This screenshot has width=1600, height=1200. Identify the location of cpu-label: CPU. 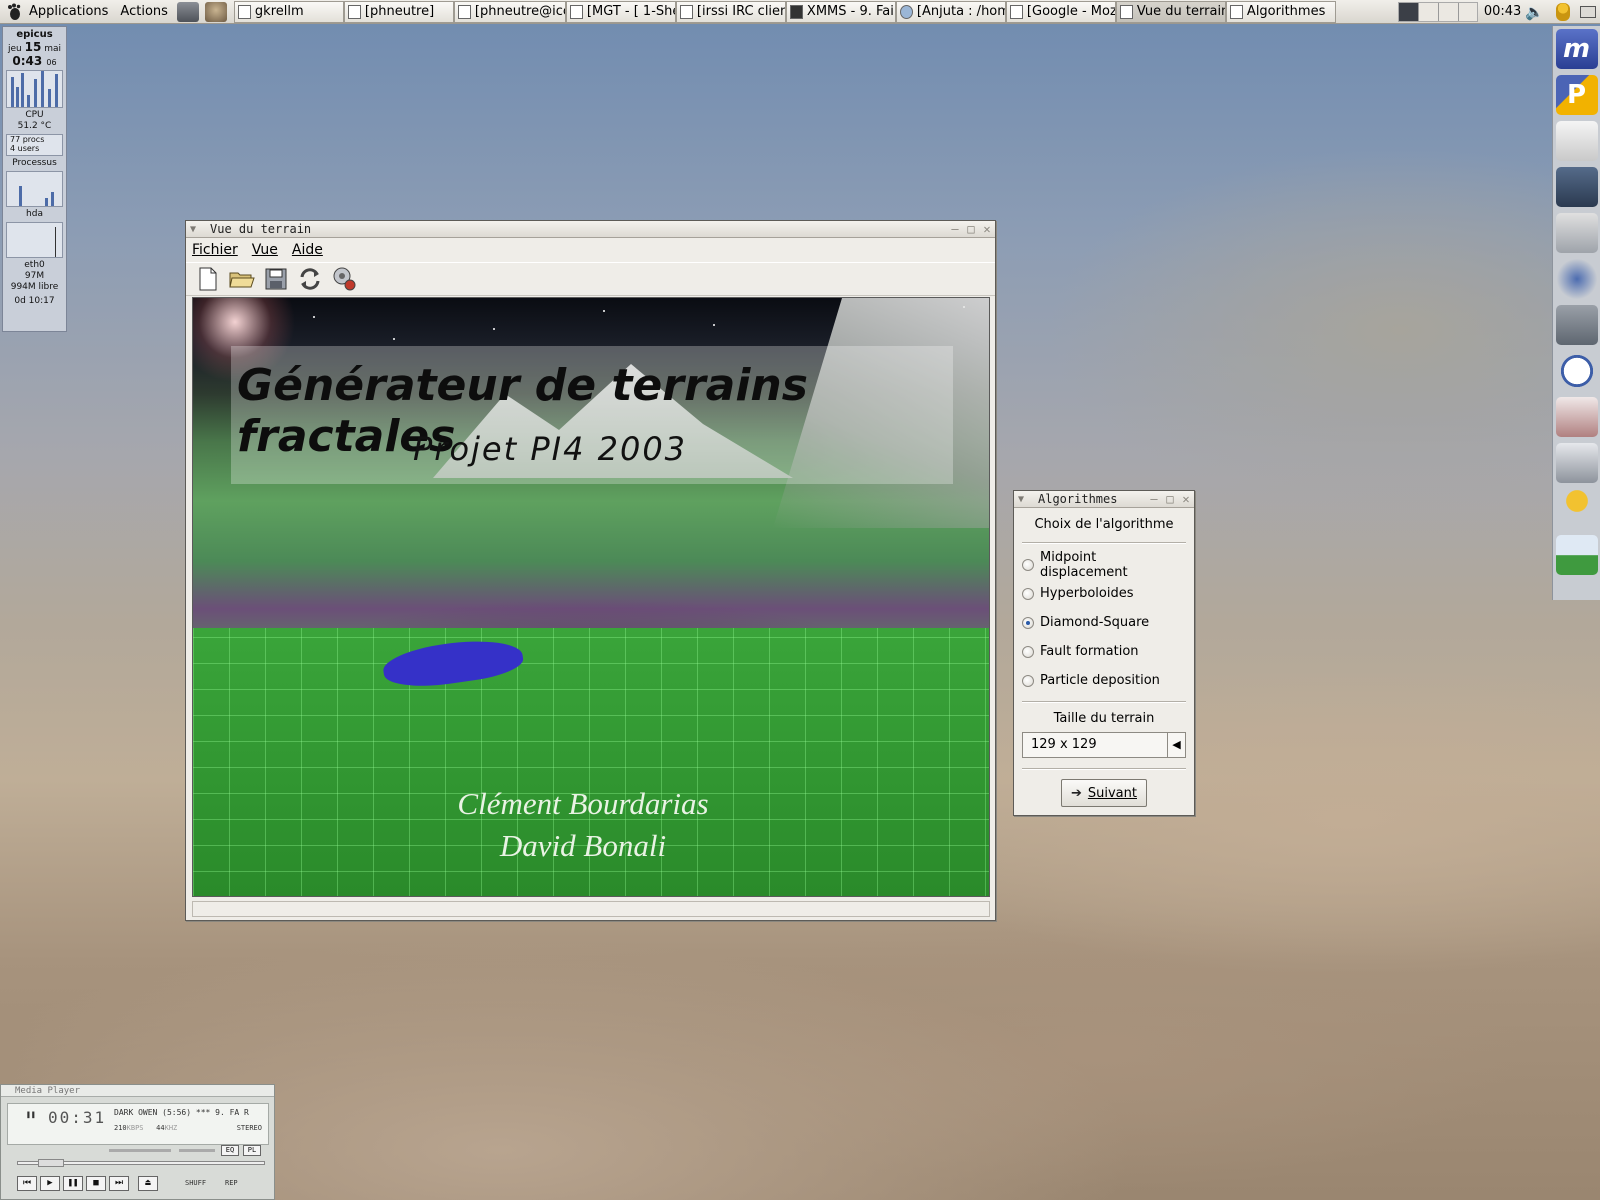
(34, 115).